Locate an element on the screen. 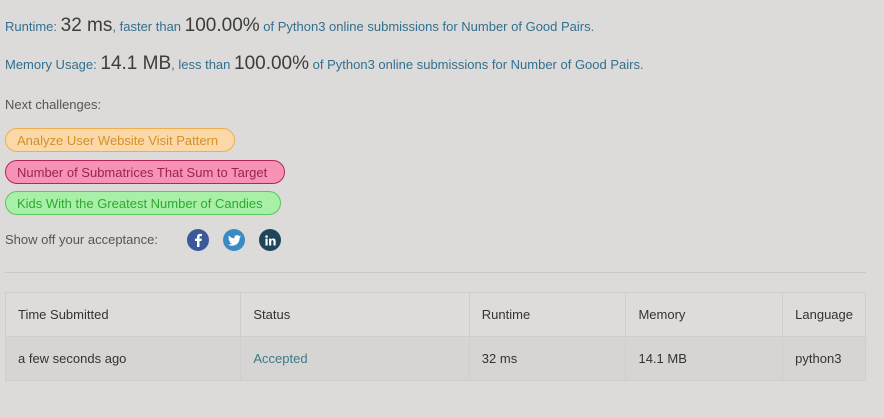 Image resolution: width=884 pixels, height=418 pixels. cell-status: Accepted is located at coordinates (355, 358).